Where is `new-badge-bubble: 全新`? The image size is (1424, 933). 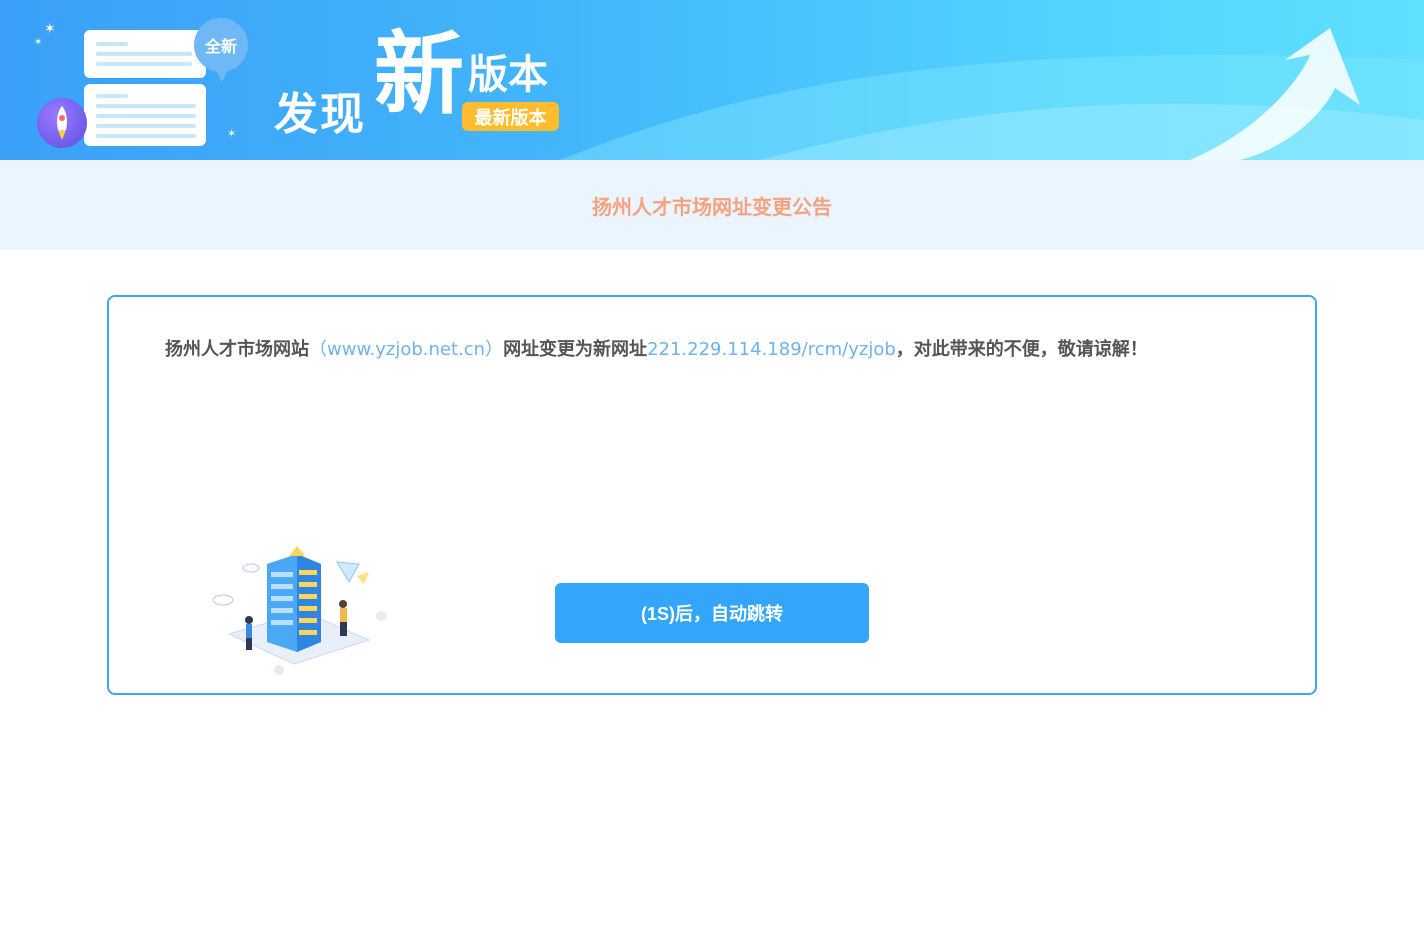 new-badge-bubble: 全新 is located at coordinates (221, 50).